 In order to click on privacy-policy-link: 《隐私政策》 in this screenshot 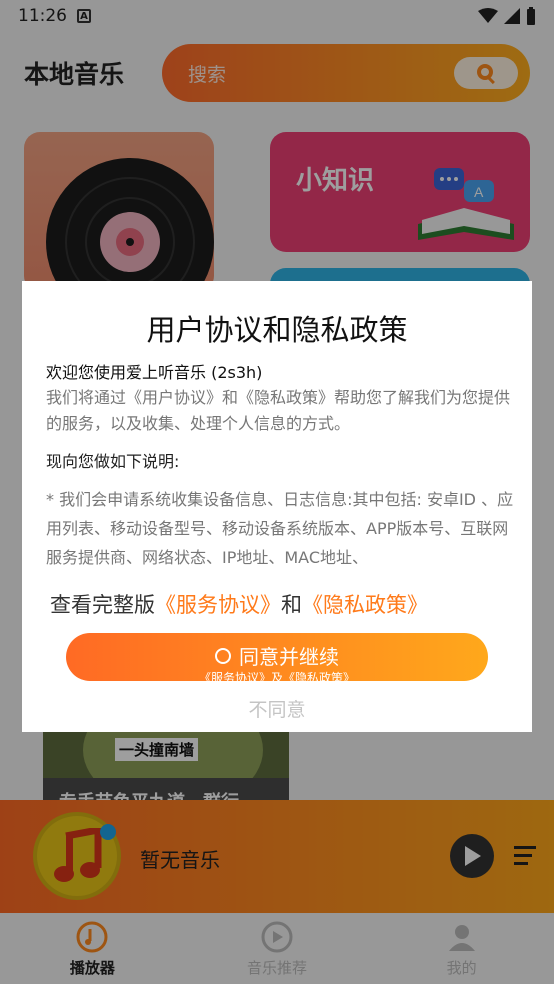, I will do `click(365, 605)`.